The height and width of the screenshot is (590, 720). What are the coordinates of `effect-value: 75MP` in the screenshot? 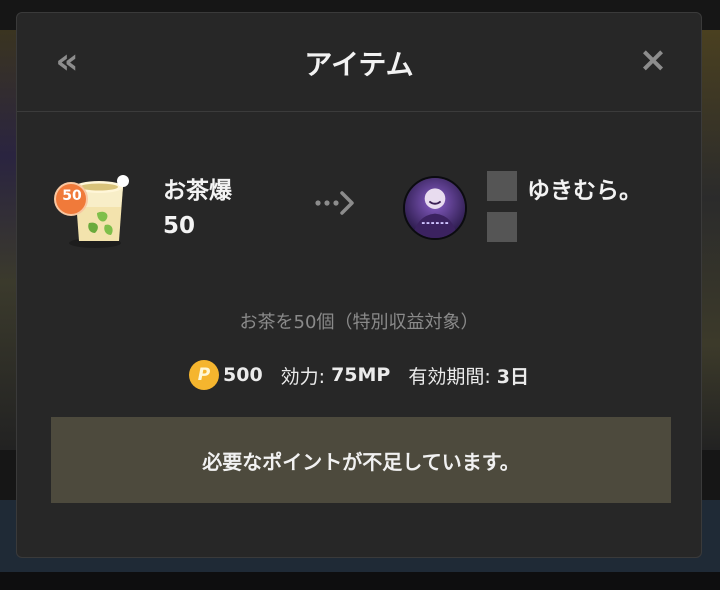 It's located at (361, 375).